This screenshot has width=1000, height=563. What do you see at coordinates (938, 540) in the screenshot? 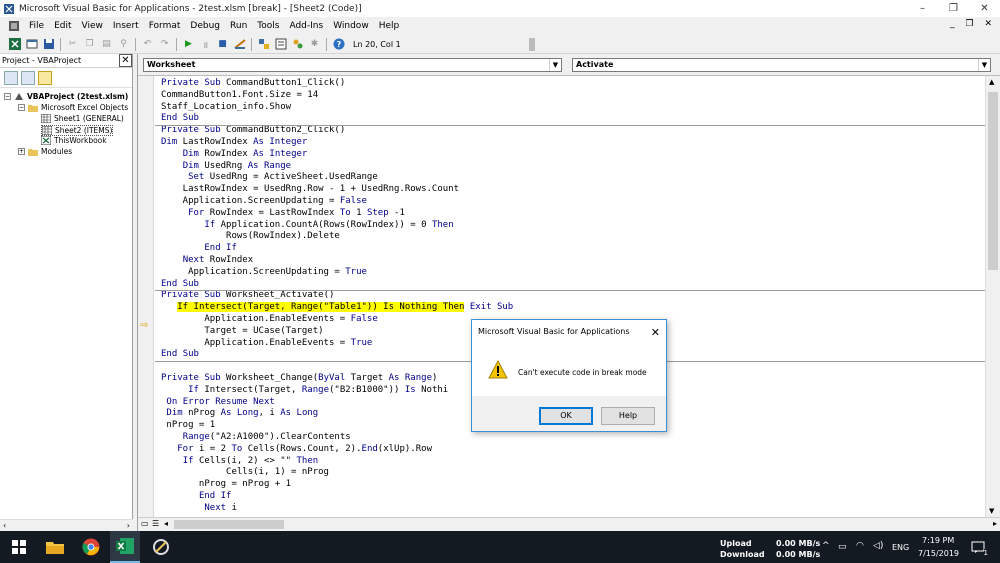
I see `clock-time: 7:19 PM` at bounding box center [938, 540].